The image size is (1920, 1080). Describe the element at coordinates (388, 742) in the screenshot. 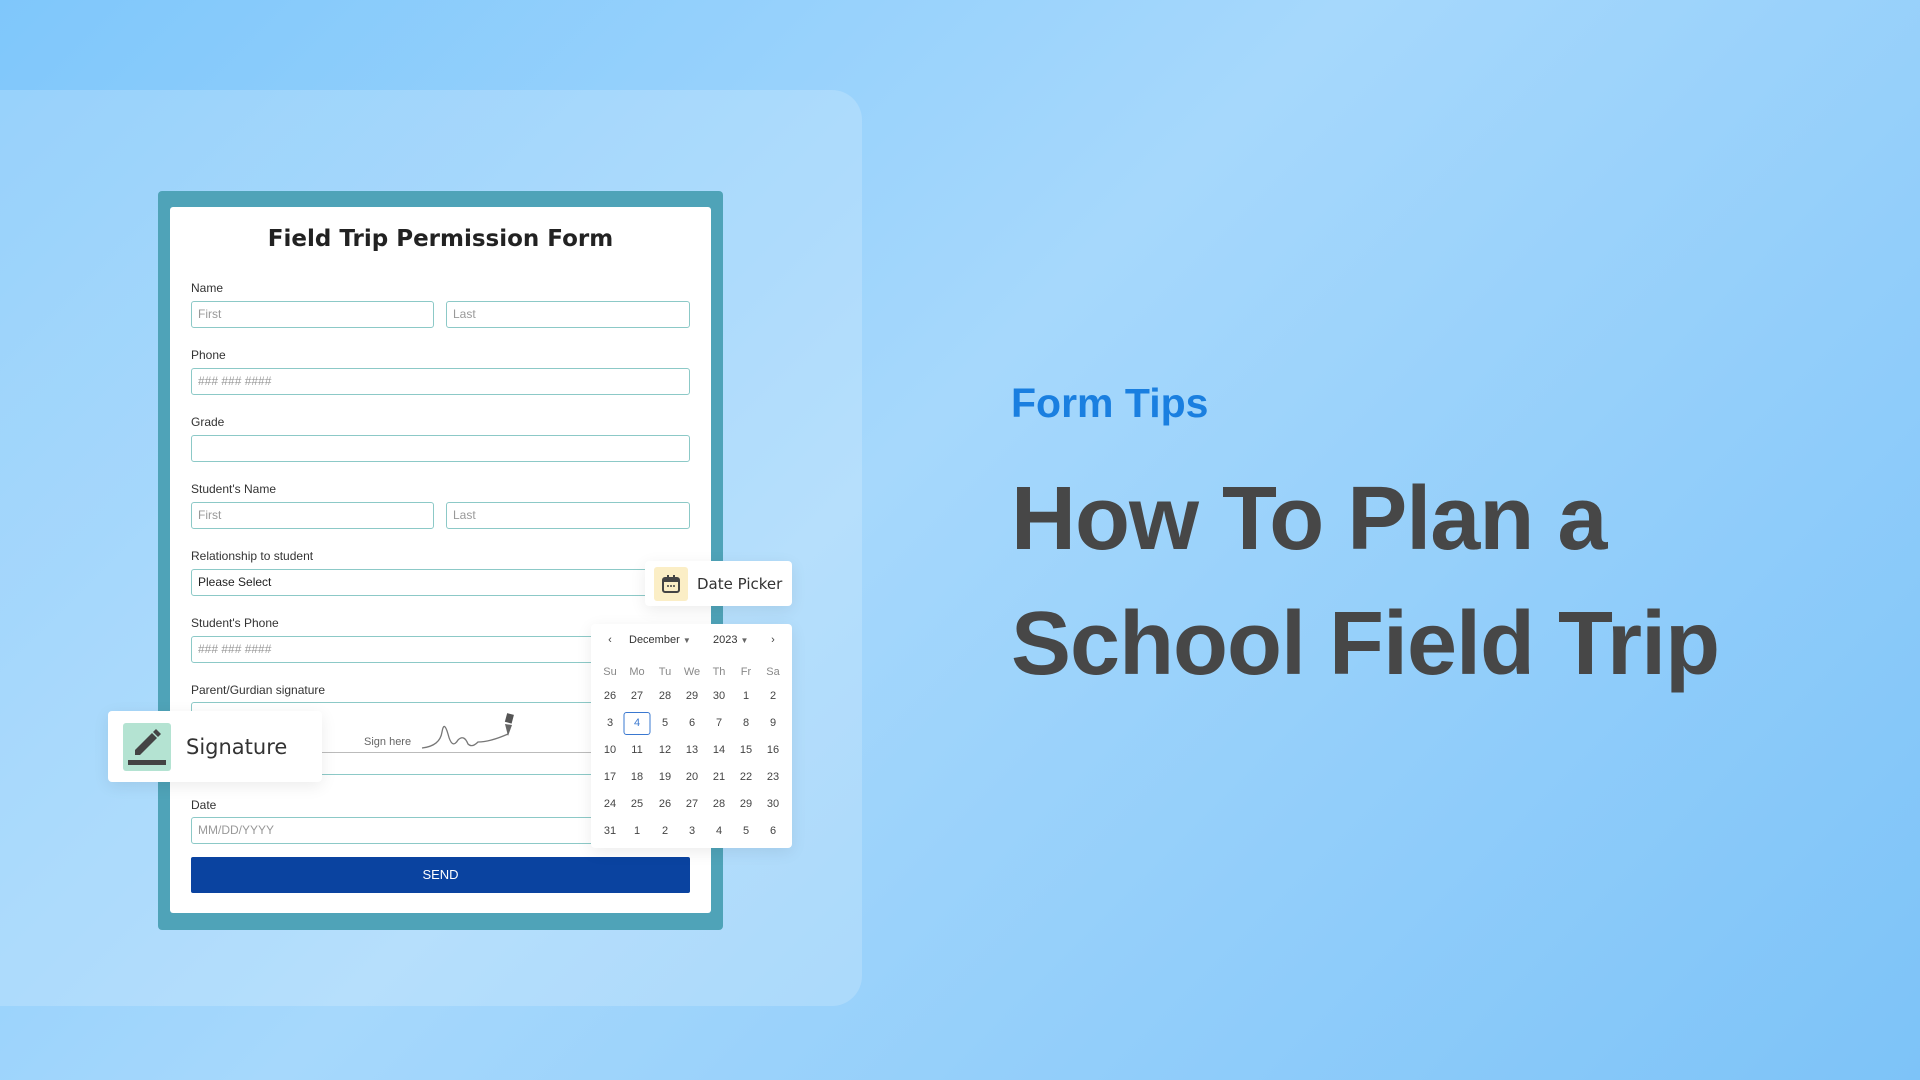

I see `sign-here-text: Sign here` at that location.